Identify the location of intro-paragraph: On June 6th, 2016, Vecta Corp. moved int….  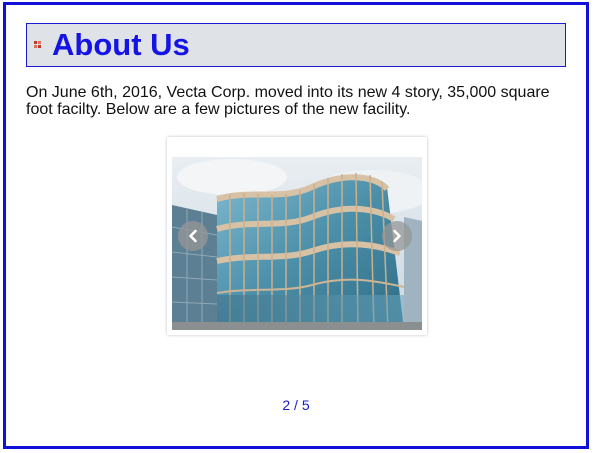
(288, 101).